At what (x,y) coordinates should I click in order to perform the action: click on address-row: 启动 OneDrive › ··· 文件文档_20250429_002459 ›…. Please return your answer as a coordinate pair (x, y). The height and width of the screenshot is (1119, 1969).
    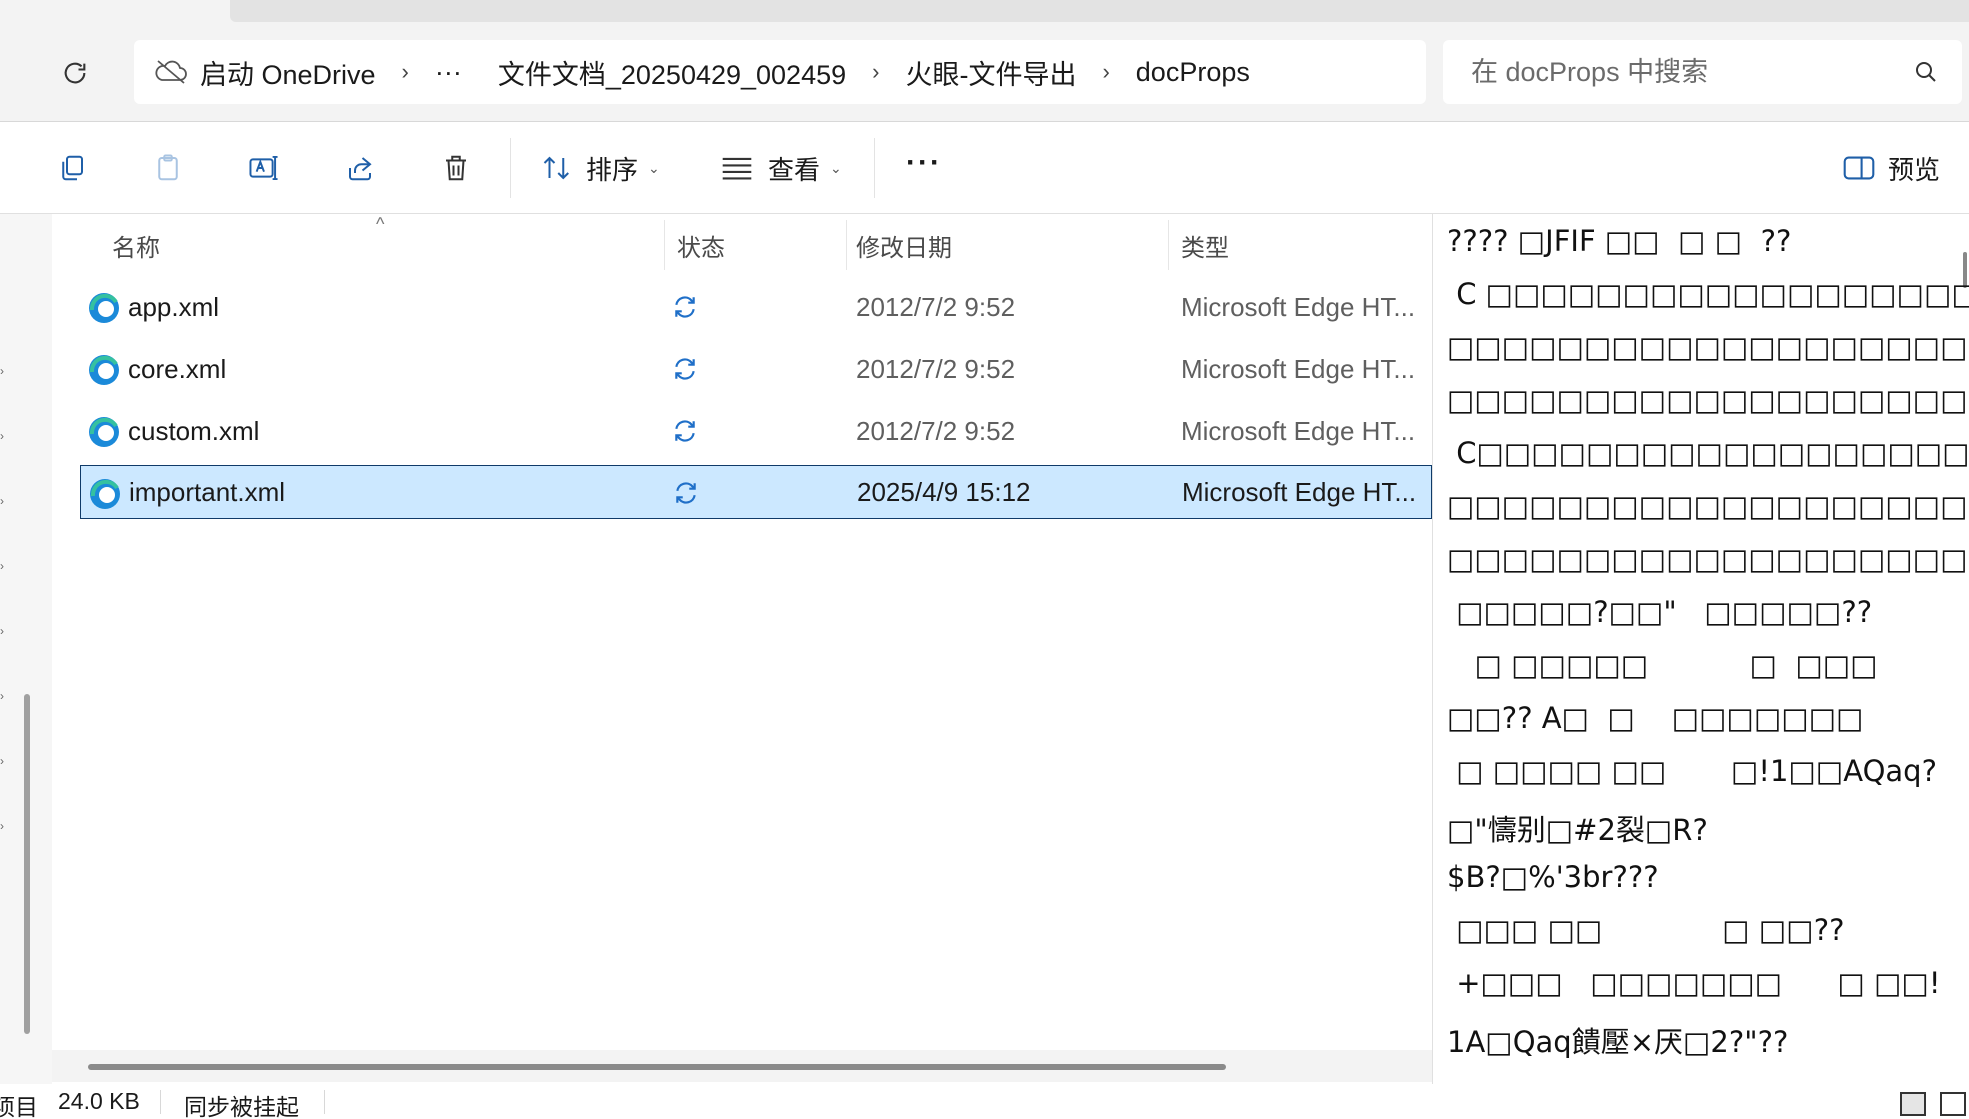
    Looking at the image, I should click on (984, 73).